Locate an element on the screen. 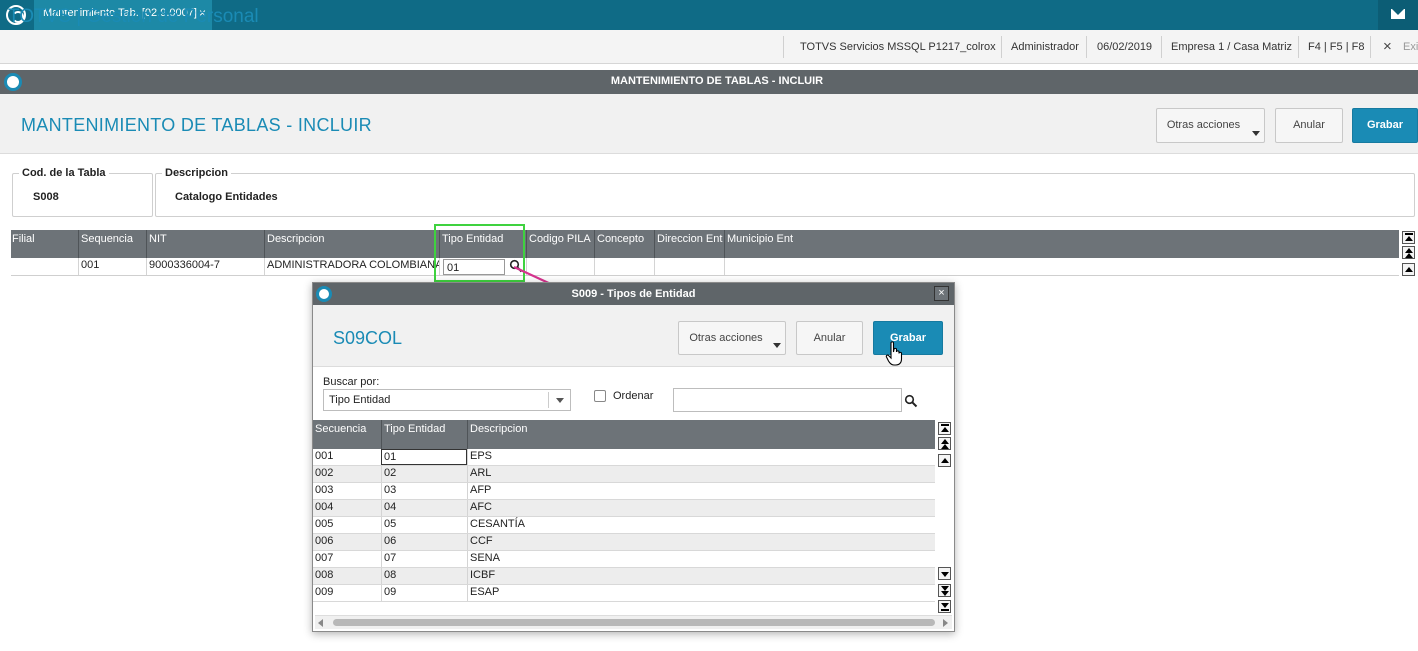 Image resolution: width=1418 pixels, height=651 pixels. cell-tipo-entidad: 07 is located at coordinates (424, 559).